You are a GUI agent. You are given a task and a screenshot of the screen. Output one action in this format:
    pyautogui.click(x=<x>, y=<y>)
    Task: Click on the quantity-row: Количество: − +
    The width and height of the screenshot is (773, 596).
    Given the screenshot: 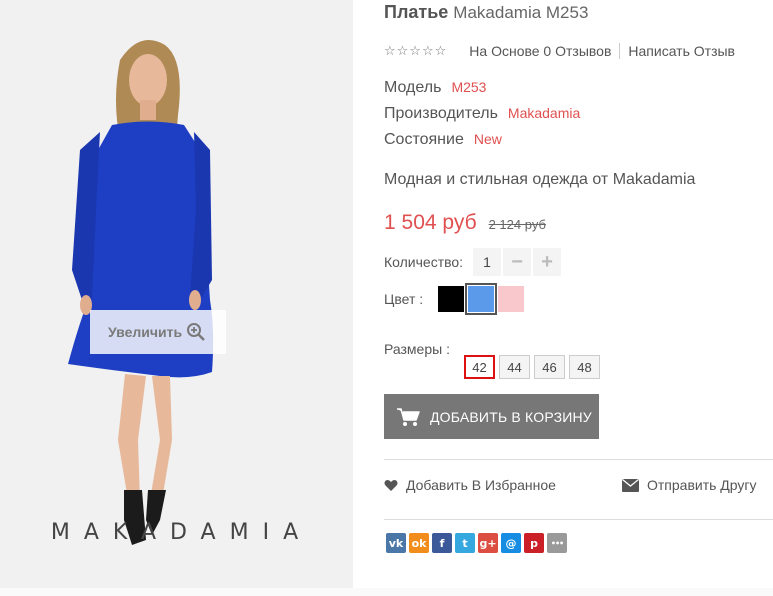 What is the action you would take?
    pyautogui.click(x=473, y=262)
    